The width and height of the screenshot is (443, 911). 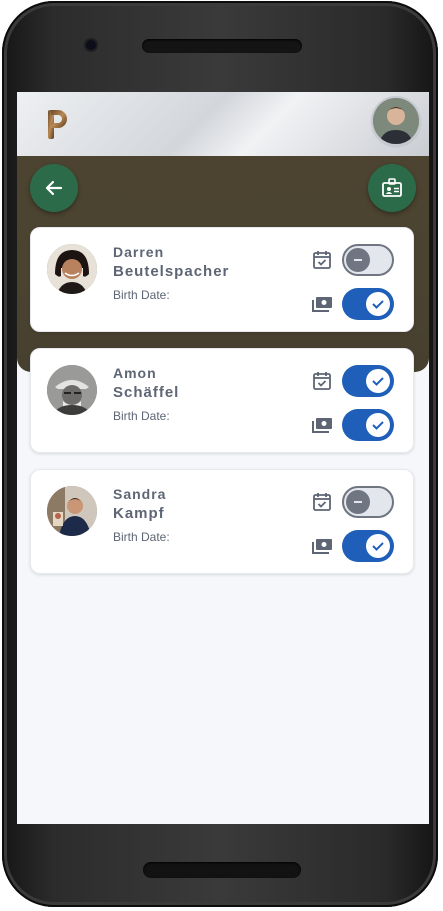 I want to click on app-logo-icon, so click(x=58, y=124).